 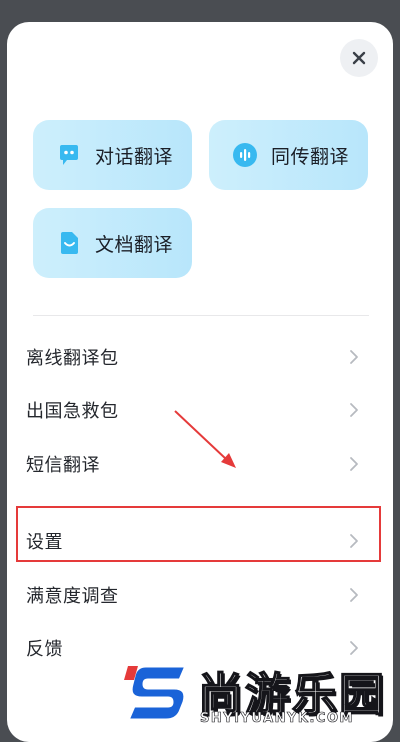 What do you see at coordinates (205, 439) in the screenshot?
I see `annotation-arrow` at bounding box center [205, 439].